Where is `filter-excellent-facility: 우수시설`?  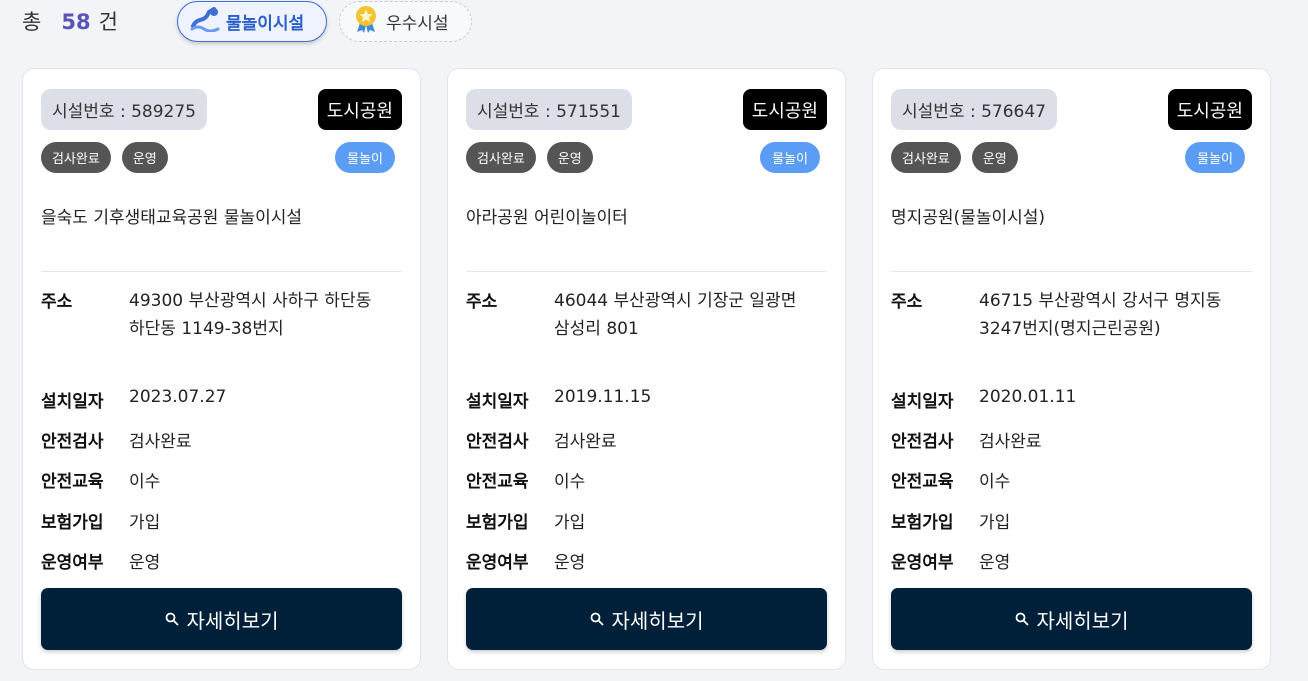
filter-excellent-facility: 우수시설 is located at coordinates (405, 21).